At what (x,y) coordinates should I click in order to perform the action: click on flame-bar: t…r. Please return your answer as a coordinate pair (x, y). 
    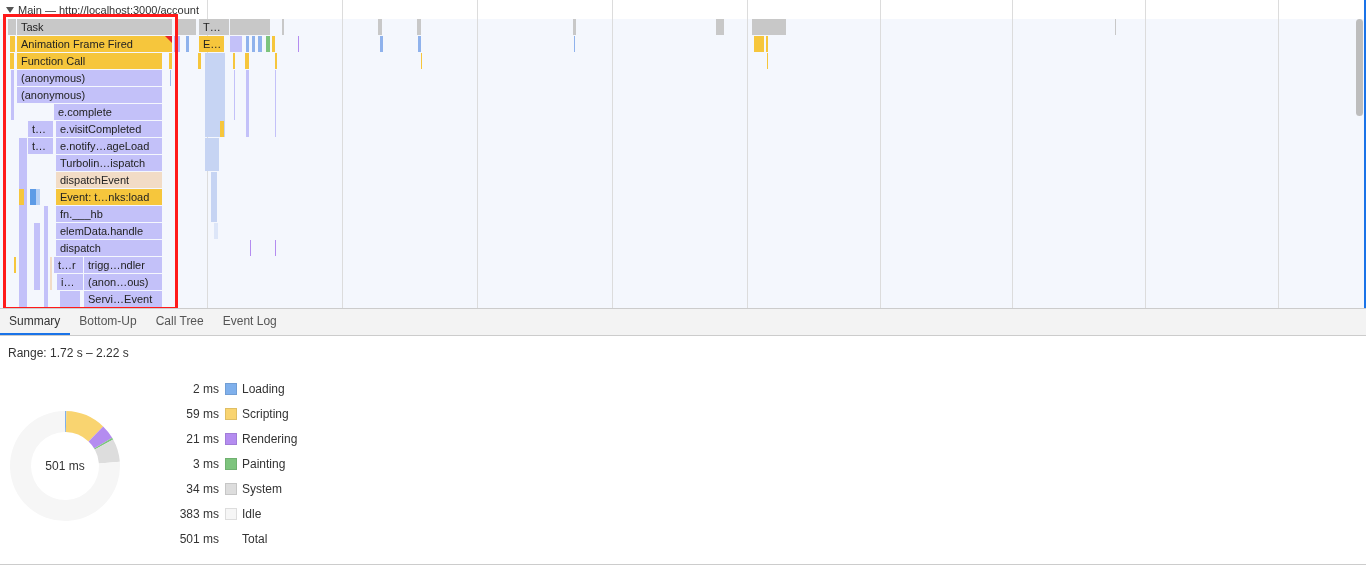
    Looking at the image, I should click on (68, 265).